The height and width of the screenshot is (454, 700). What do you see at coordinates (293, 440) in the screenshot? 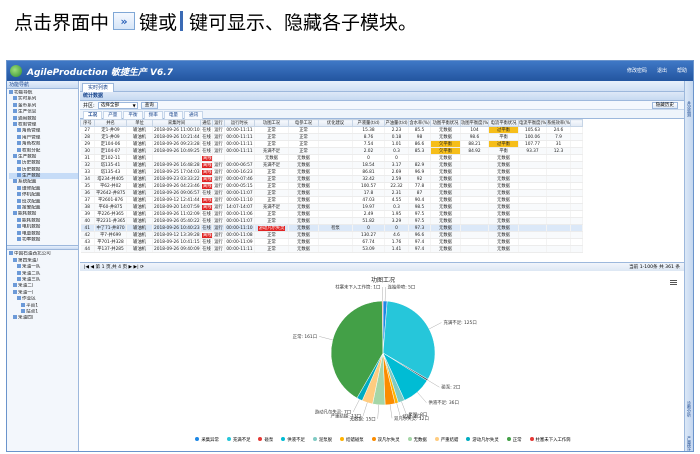
I see `legend-item: 供液不足` at bounding box center [293, 440].